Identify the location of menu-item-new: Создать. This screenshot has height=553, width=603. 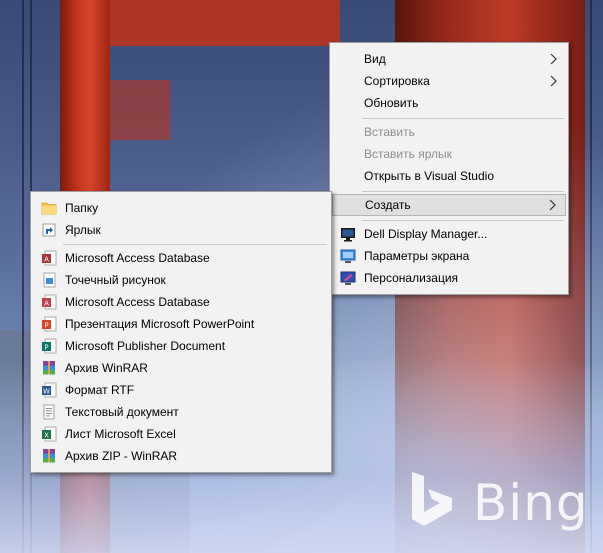
(449, 205).